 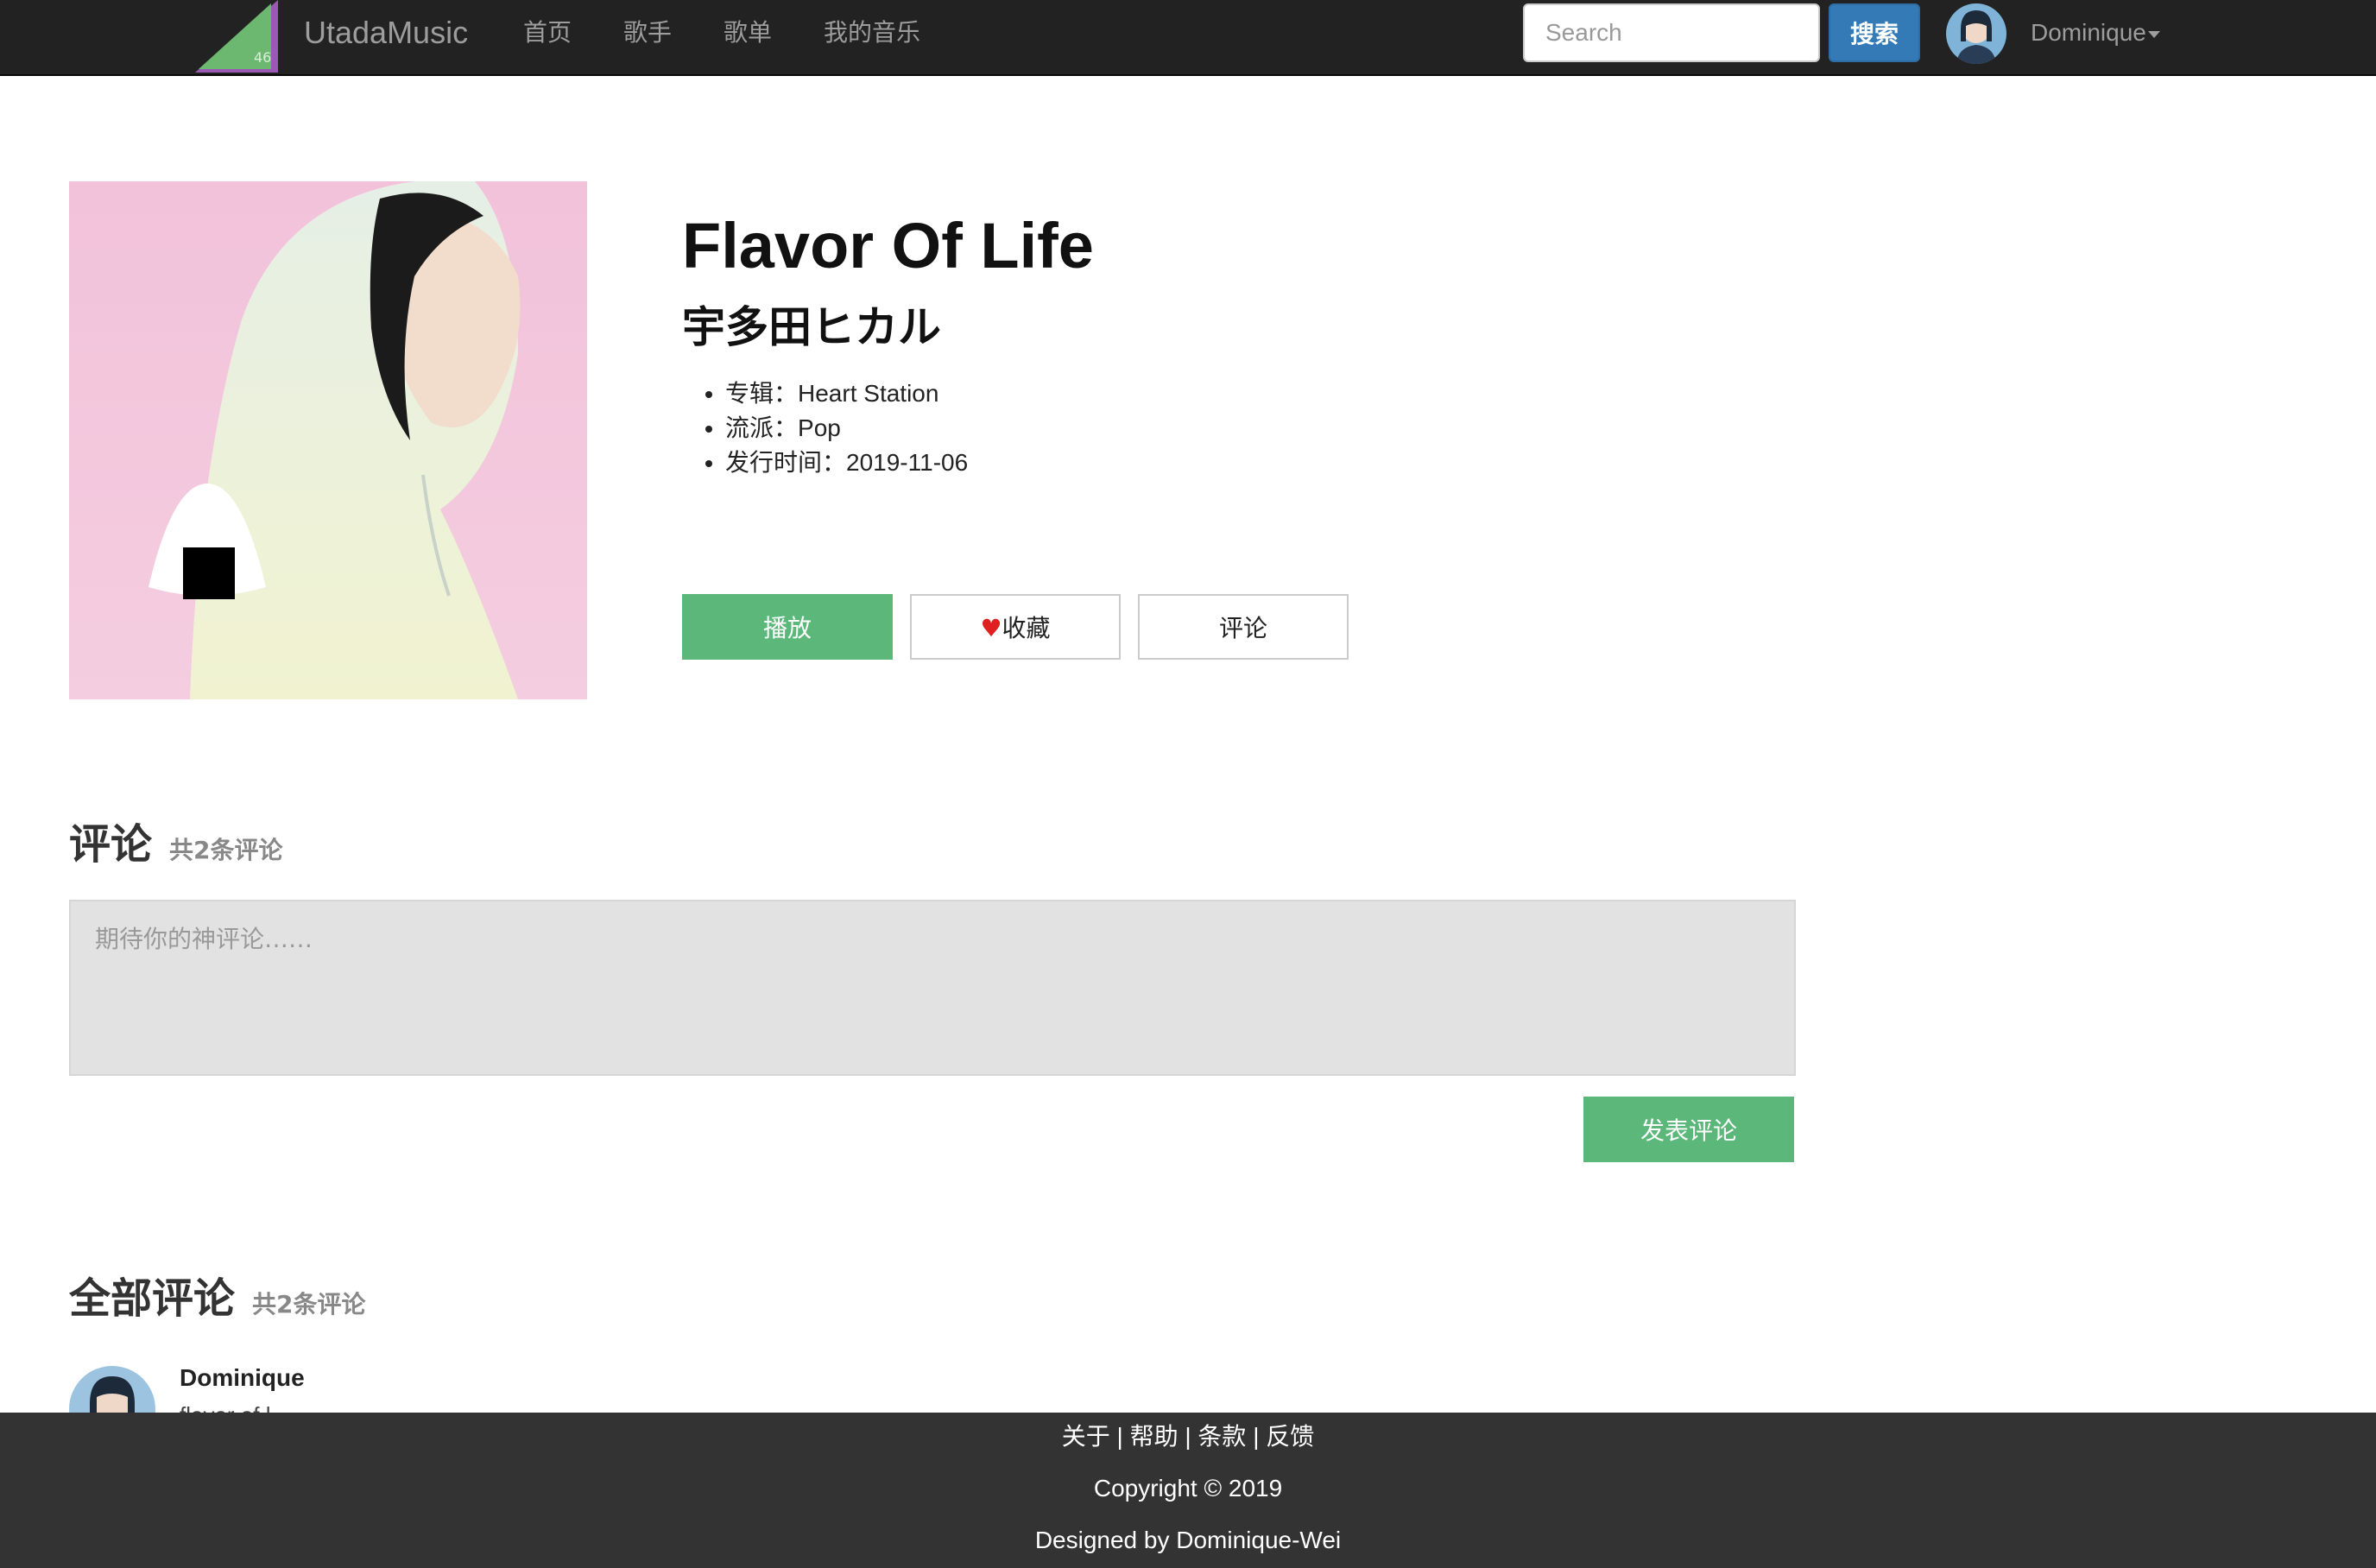 What do you see at coordinates (762, 427) in the screenshot?
I see `meta-genre-label: 流派：` at bounding box center [762, 427].